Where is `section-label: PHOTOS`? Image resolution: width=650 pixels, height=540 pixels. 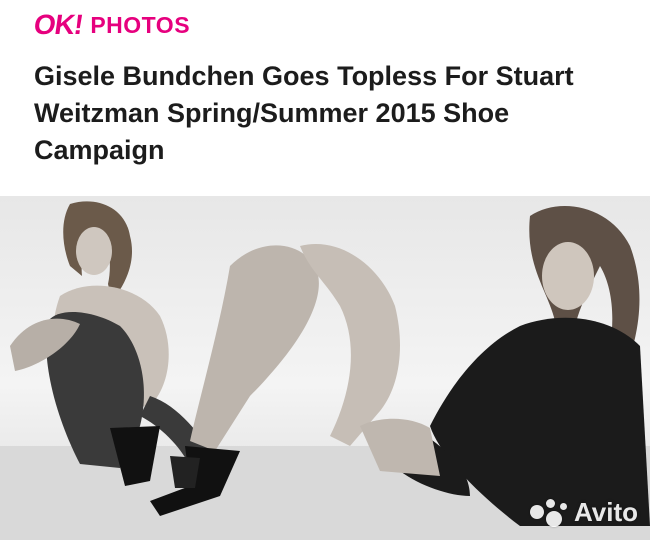 section-label: PHOTOS is located at coordinates (140, 25).